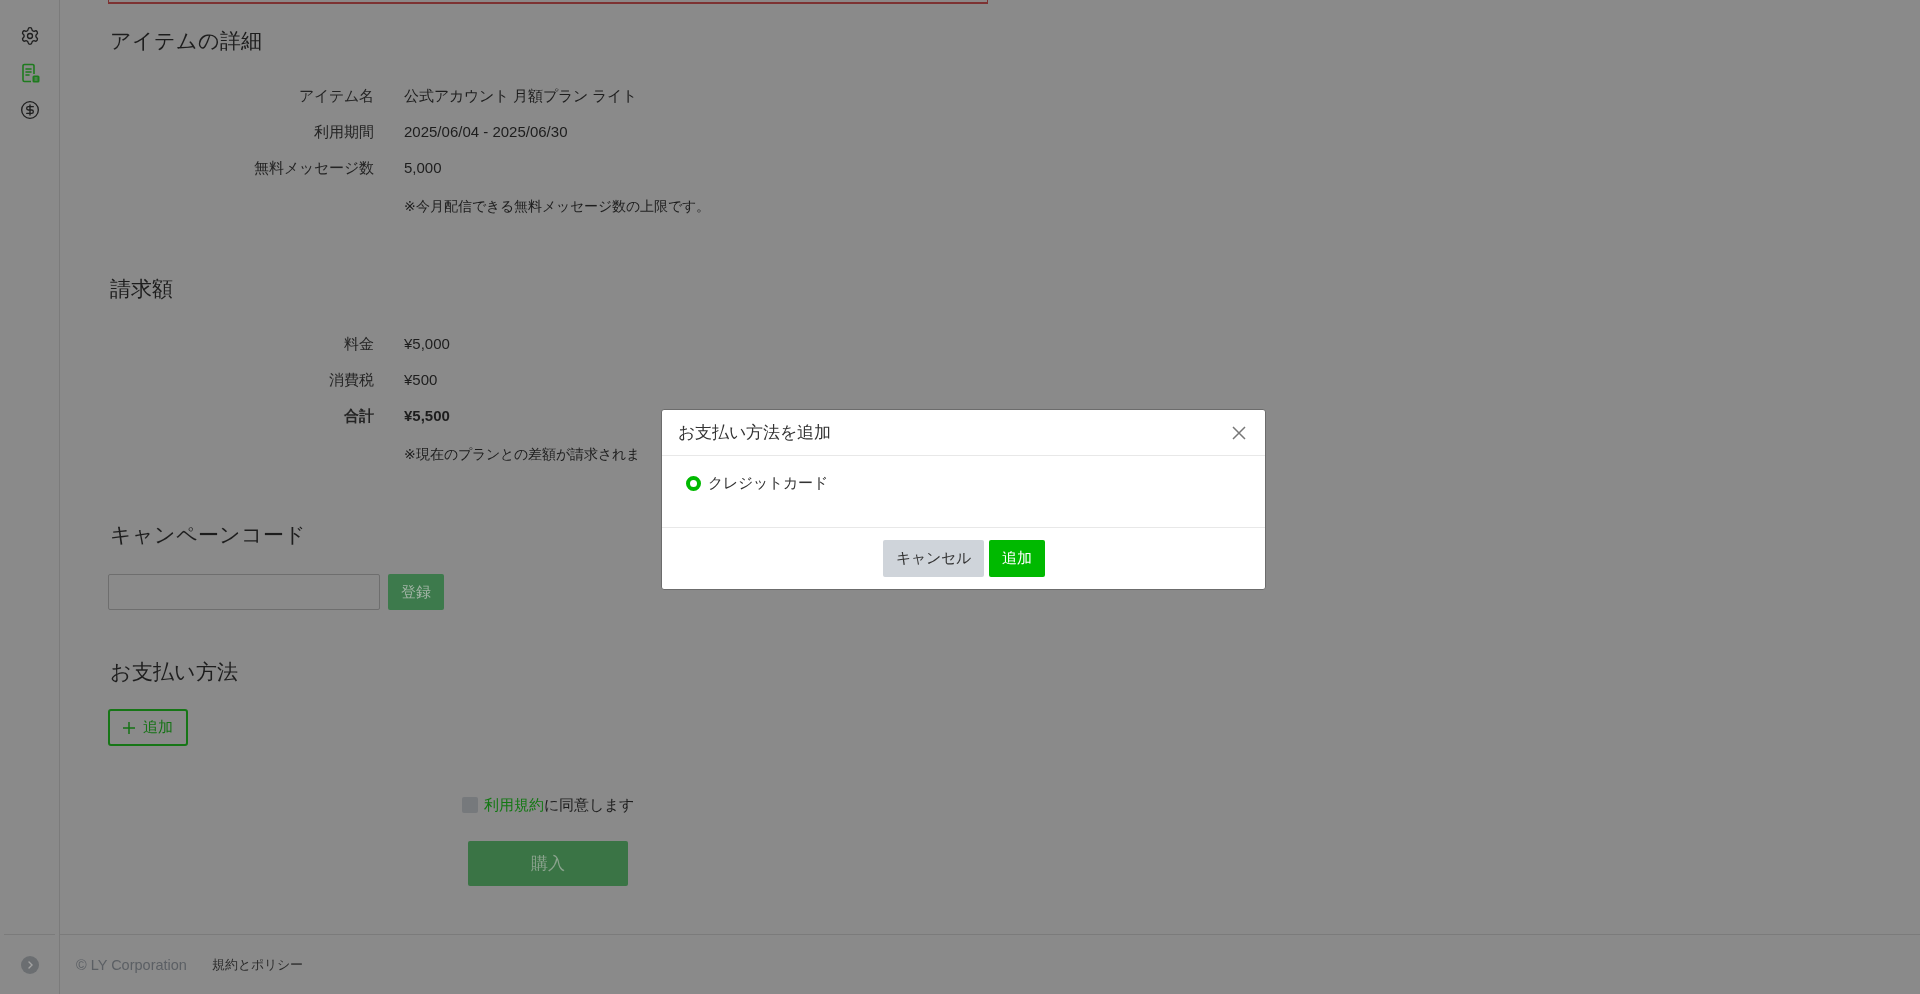  What do you see at coordinates (29, 964) in the screenshot?
I see `chevron-right-icon` at bounding box center [29, 964].